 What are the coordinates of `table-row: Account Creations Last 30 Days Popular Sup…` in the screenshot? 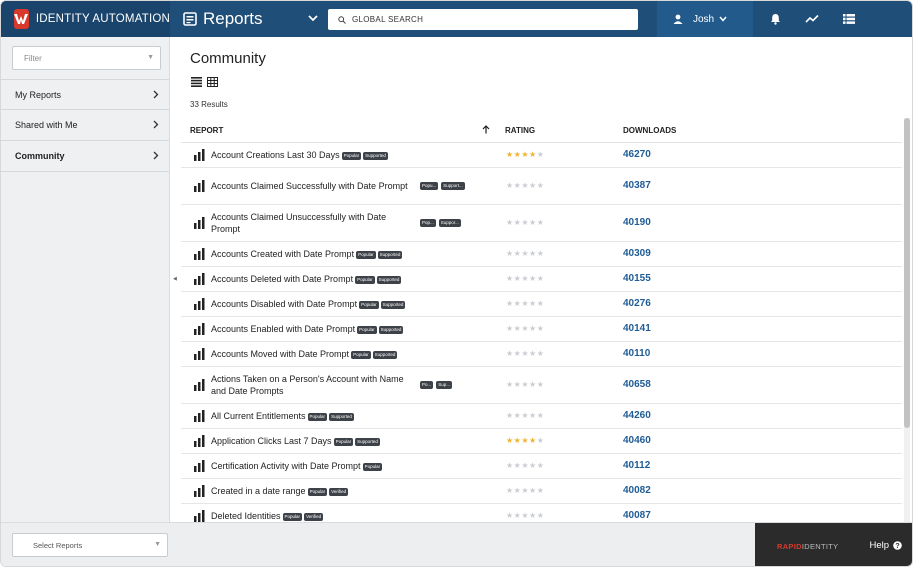 It's located at (541, 155).